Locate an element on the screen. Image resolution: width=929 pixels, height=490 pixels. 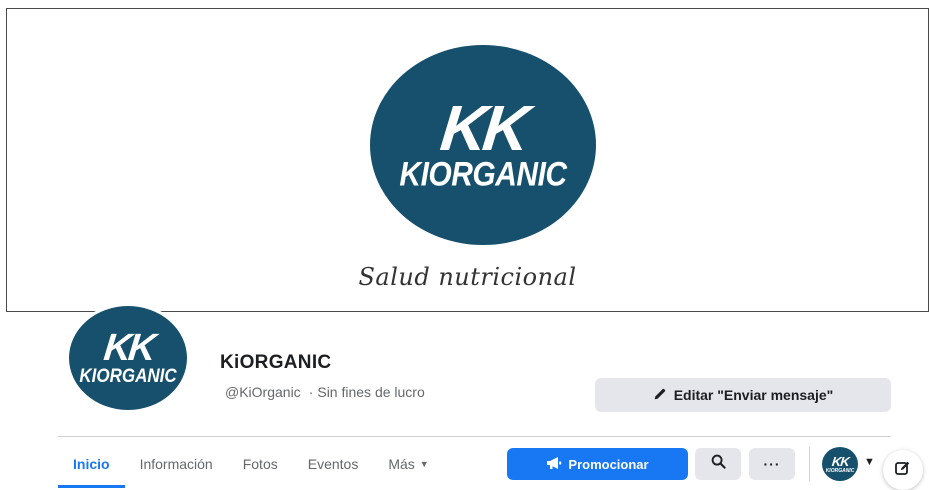
search-icon is located at coordinates (718, 464).